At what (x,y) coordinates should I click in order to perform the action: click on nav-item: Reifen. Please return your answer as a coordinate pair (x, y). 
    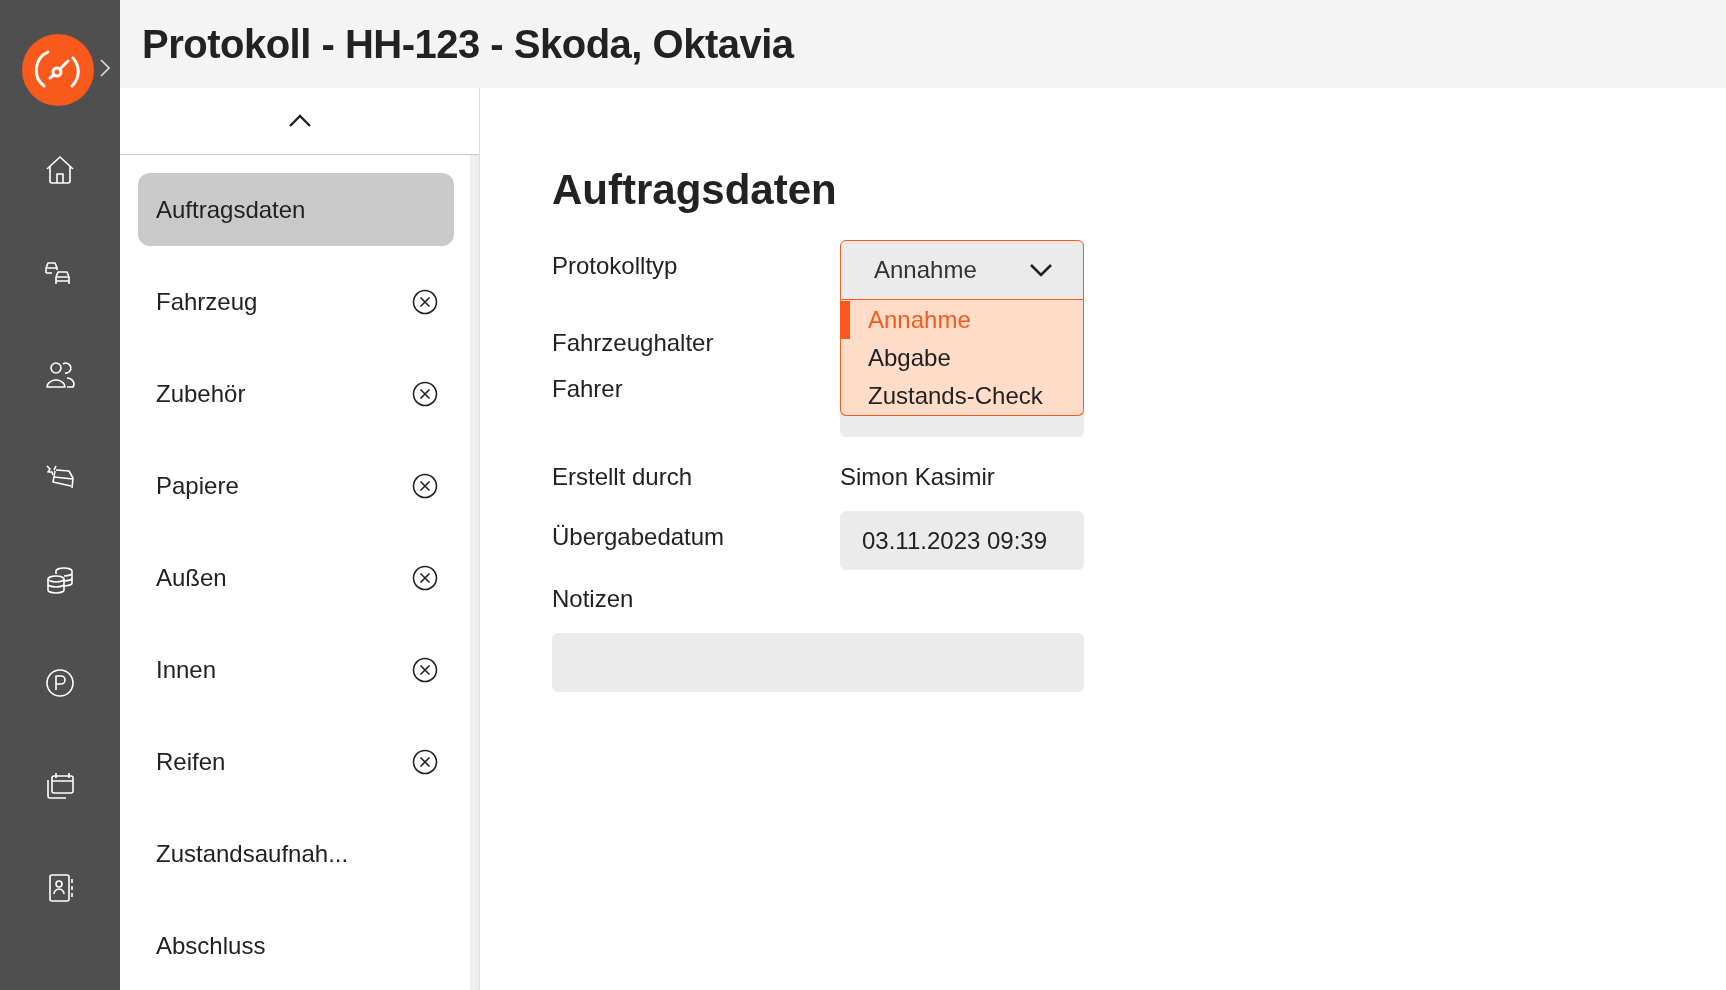
    Looking at the image, I should click on (296, 761).